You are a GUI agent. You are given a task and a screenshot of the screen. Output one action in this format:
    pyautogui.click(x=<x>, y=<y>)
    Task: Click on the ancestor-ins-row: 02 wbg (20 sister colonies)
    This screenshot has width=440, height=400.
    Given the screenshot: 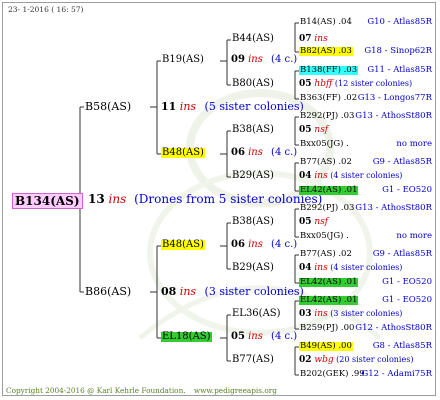 What is the action you would take?
    pyautogui.click(x=356, y=360)
    